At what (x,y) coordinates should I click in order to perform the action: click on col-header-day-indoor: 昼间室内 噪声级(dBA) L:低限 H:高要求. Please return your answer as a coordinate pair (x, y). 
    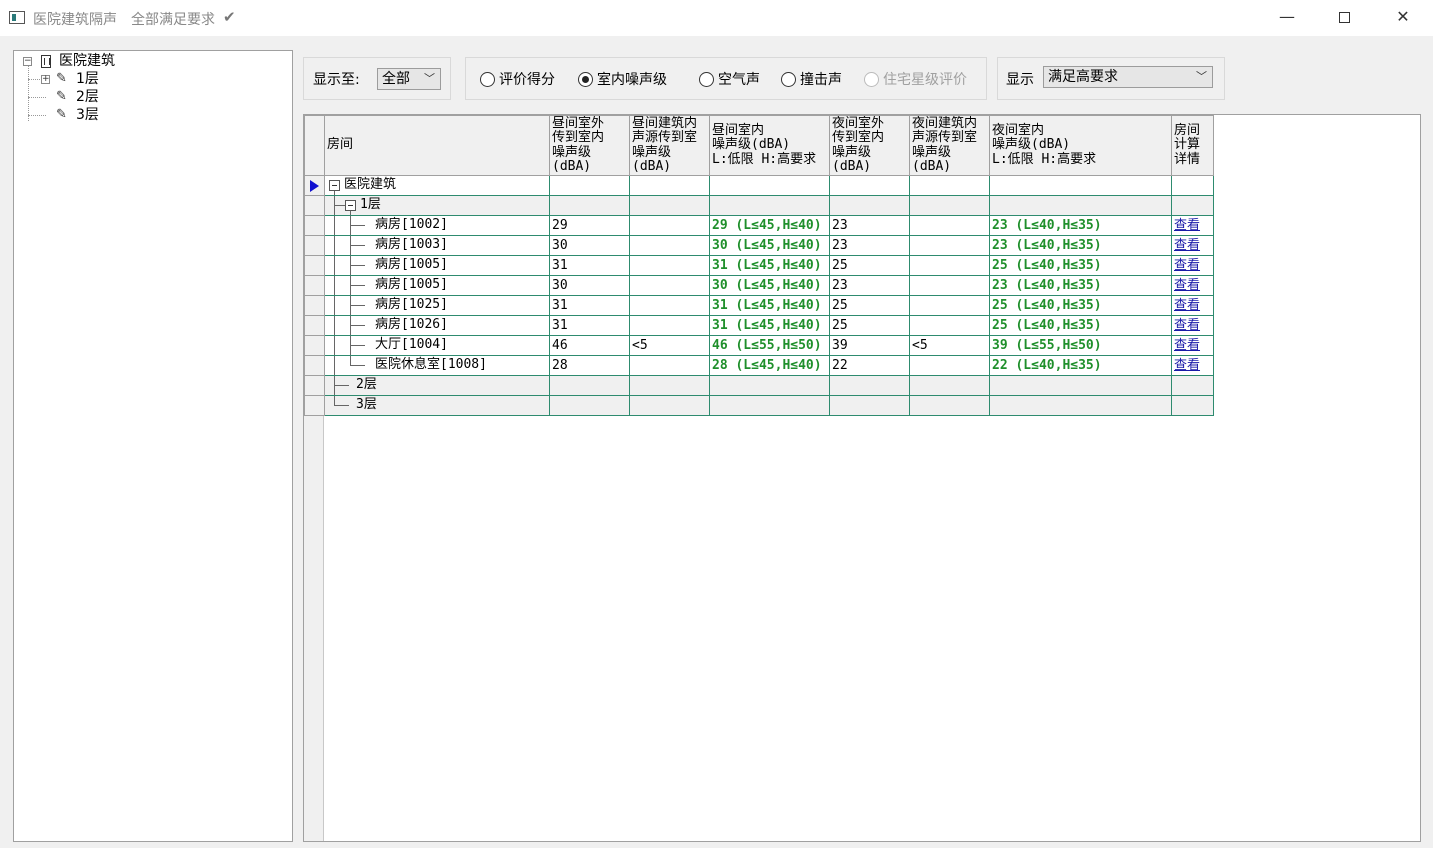
    Looking at the image, I should click on (769, 145).